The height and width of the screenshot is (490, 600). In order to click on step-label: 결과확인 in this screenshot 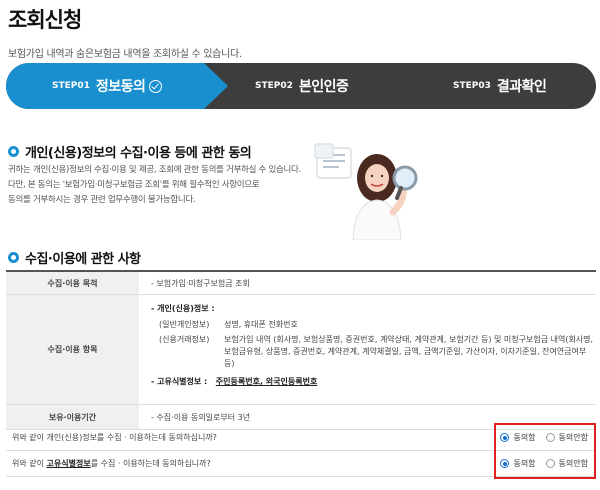, I will do `click(521, 87)`.